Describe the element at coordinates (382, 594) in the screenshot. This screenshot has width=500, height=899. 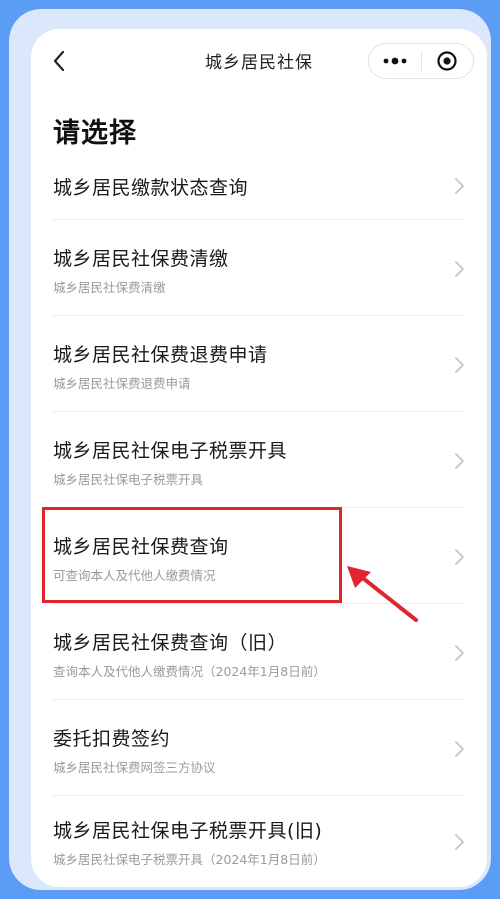
I see `red-arrow-icon` at that location.